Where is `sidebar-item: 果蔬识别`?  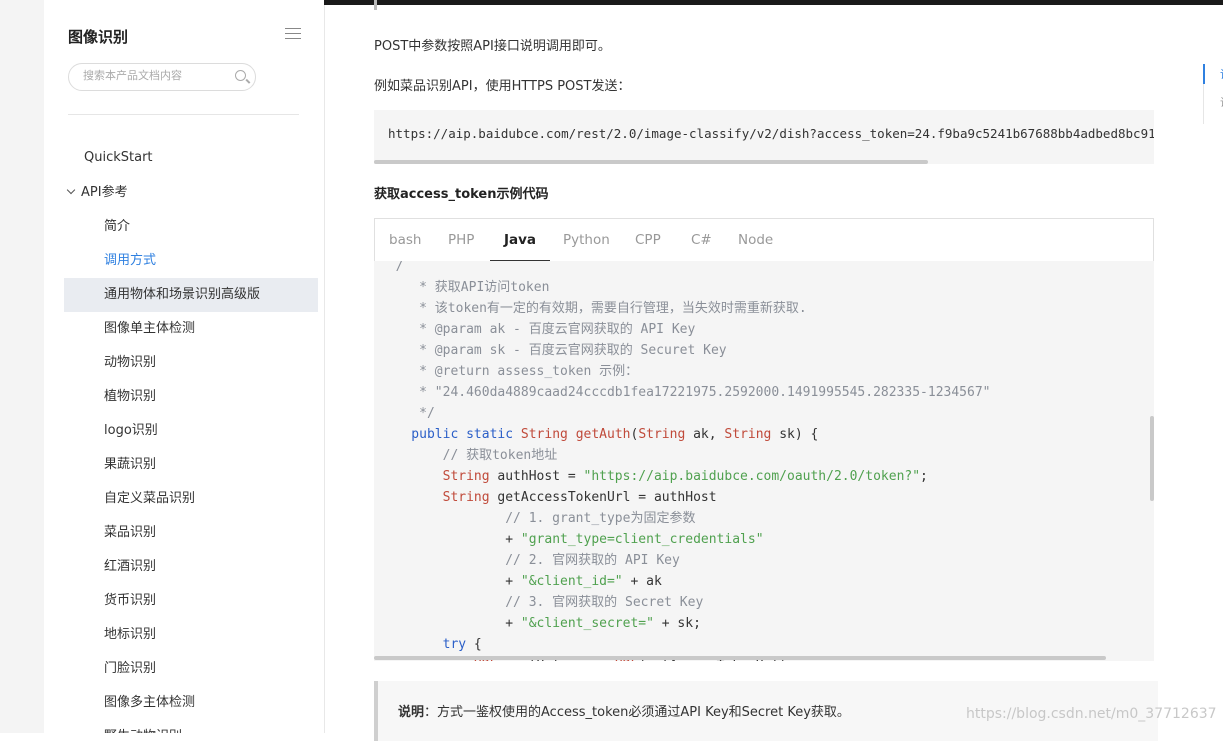 sidebar-item: 果蔬识别 is located at coordinates (191, 465).